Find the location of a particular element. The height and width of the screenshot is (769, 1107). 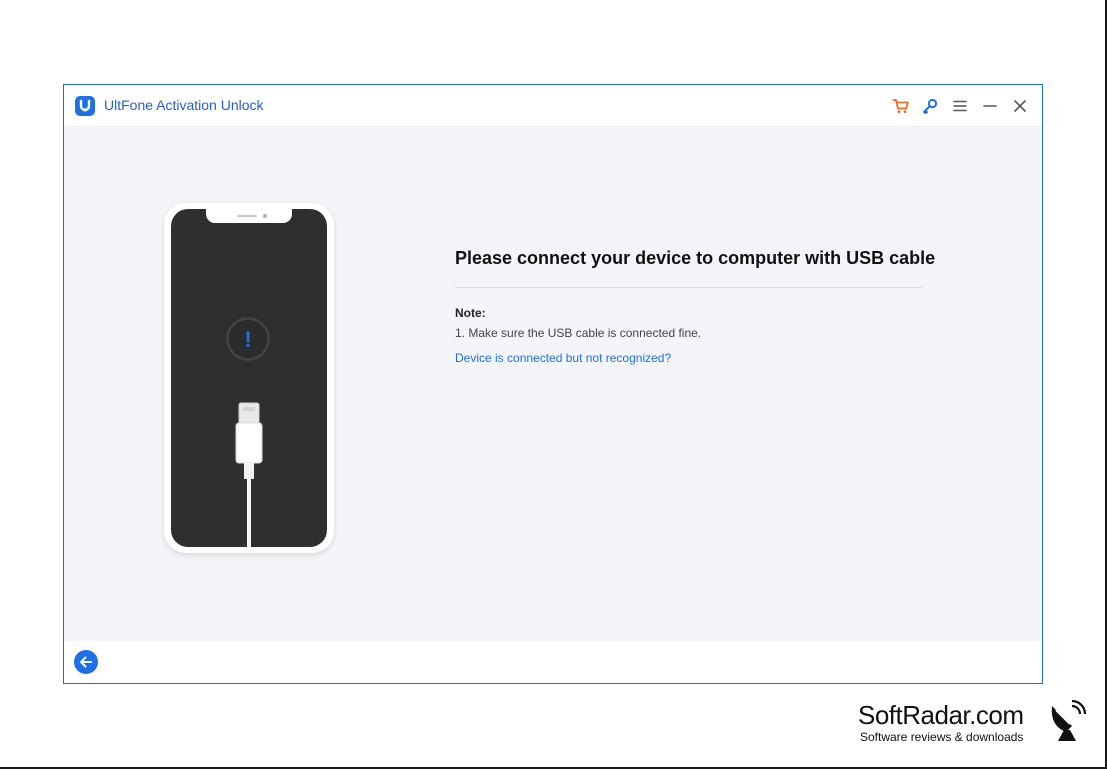

register-button is located at coordinates (930, 106).